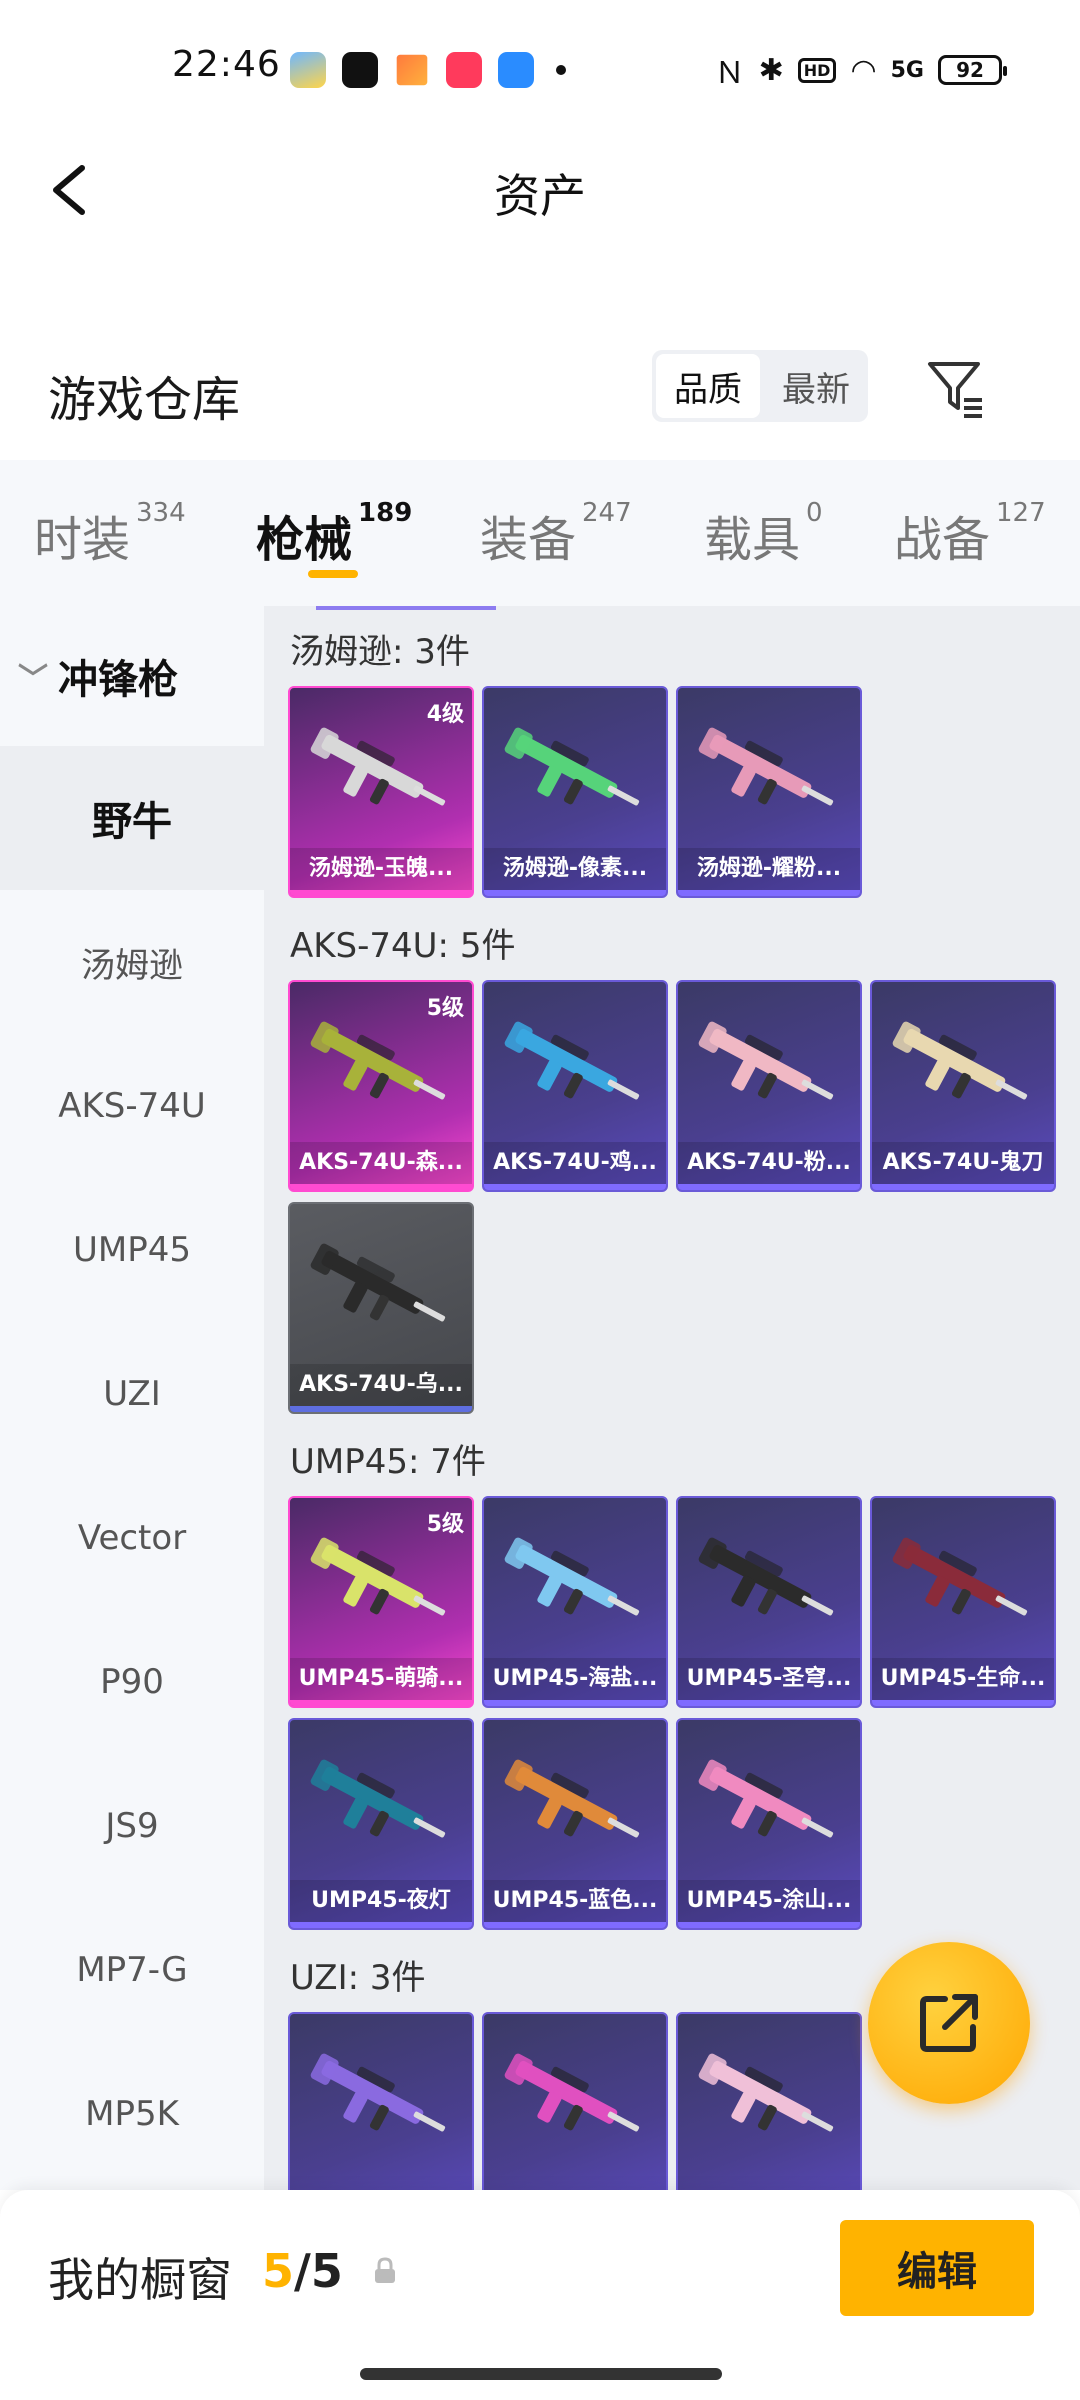  What do you see at coordinates (385, 2271) in the screenshot?
I see `lock-icon` at bounding box center [385, 2271].